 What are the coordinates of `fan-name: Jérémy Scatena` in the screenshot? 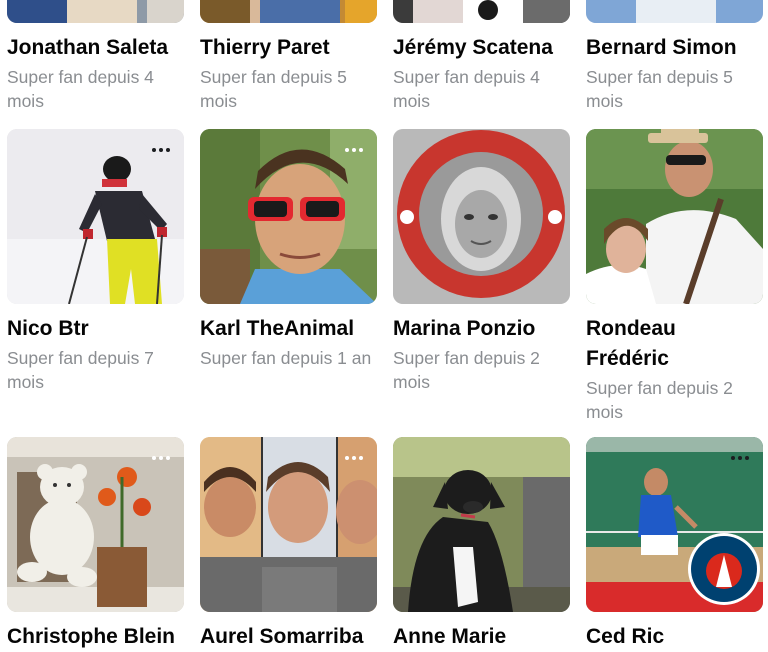 It's located at (481, 48).